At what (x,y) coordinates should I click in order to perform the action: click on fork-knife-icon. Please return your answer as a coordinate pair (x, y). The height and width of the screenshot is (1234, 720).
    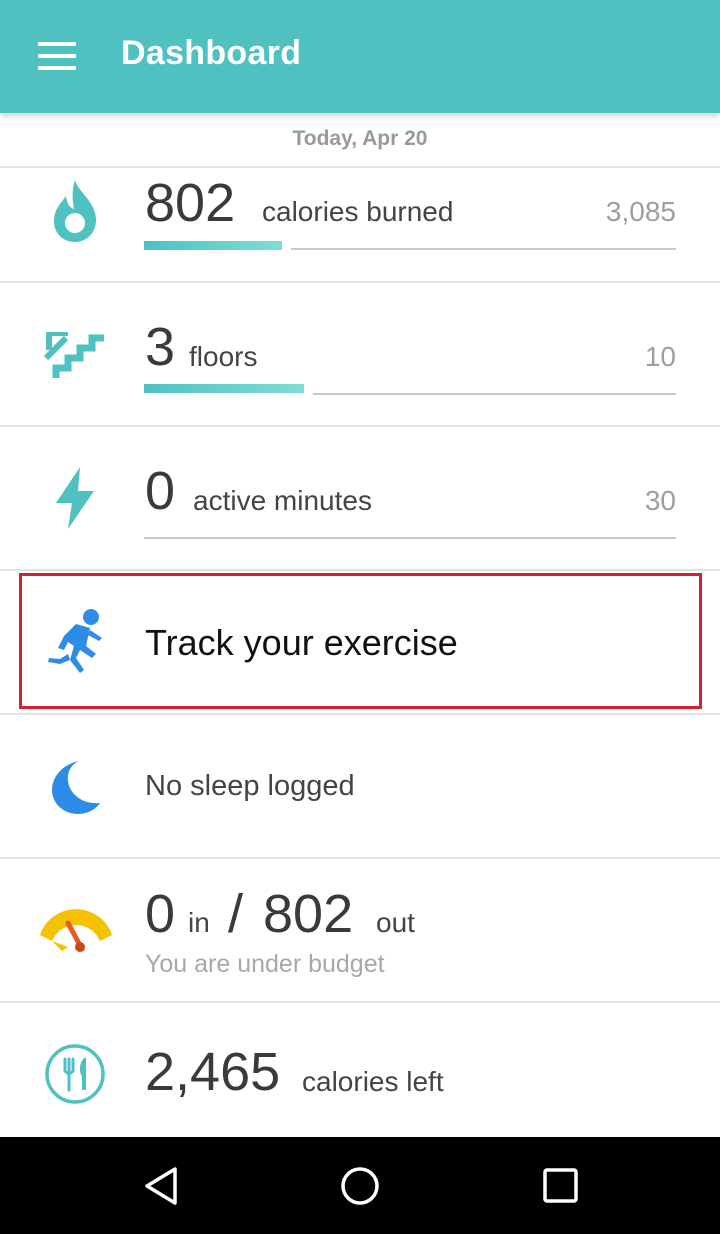
    Looking at the image, I should click on (75, 1074).